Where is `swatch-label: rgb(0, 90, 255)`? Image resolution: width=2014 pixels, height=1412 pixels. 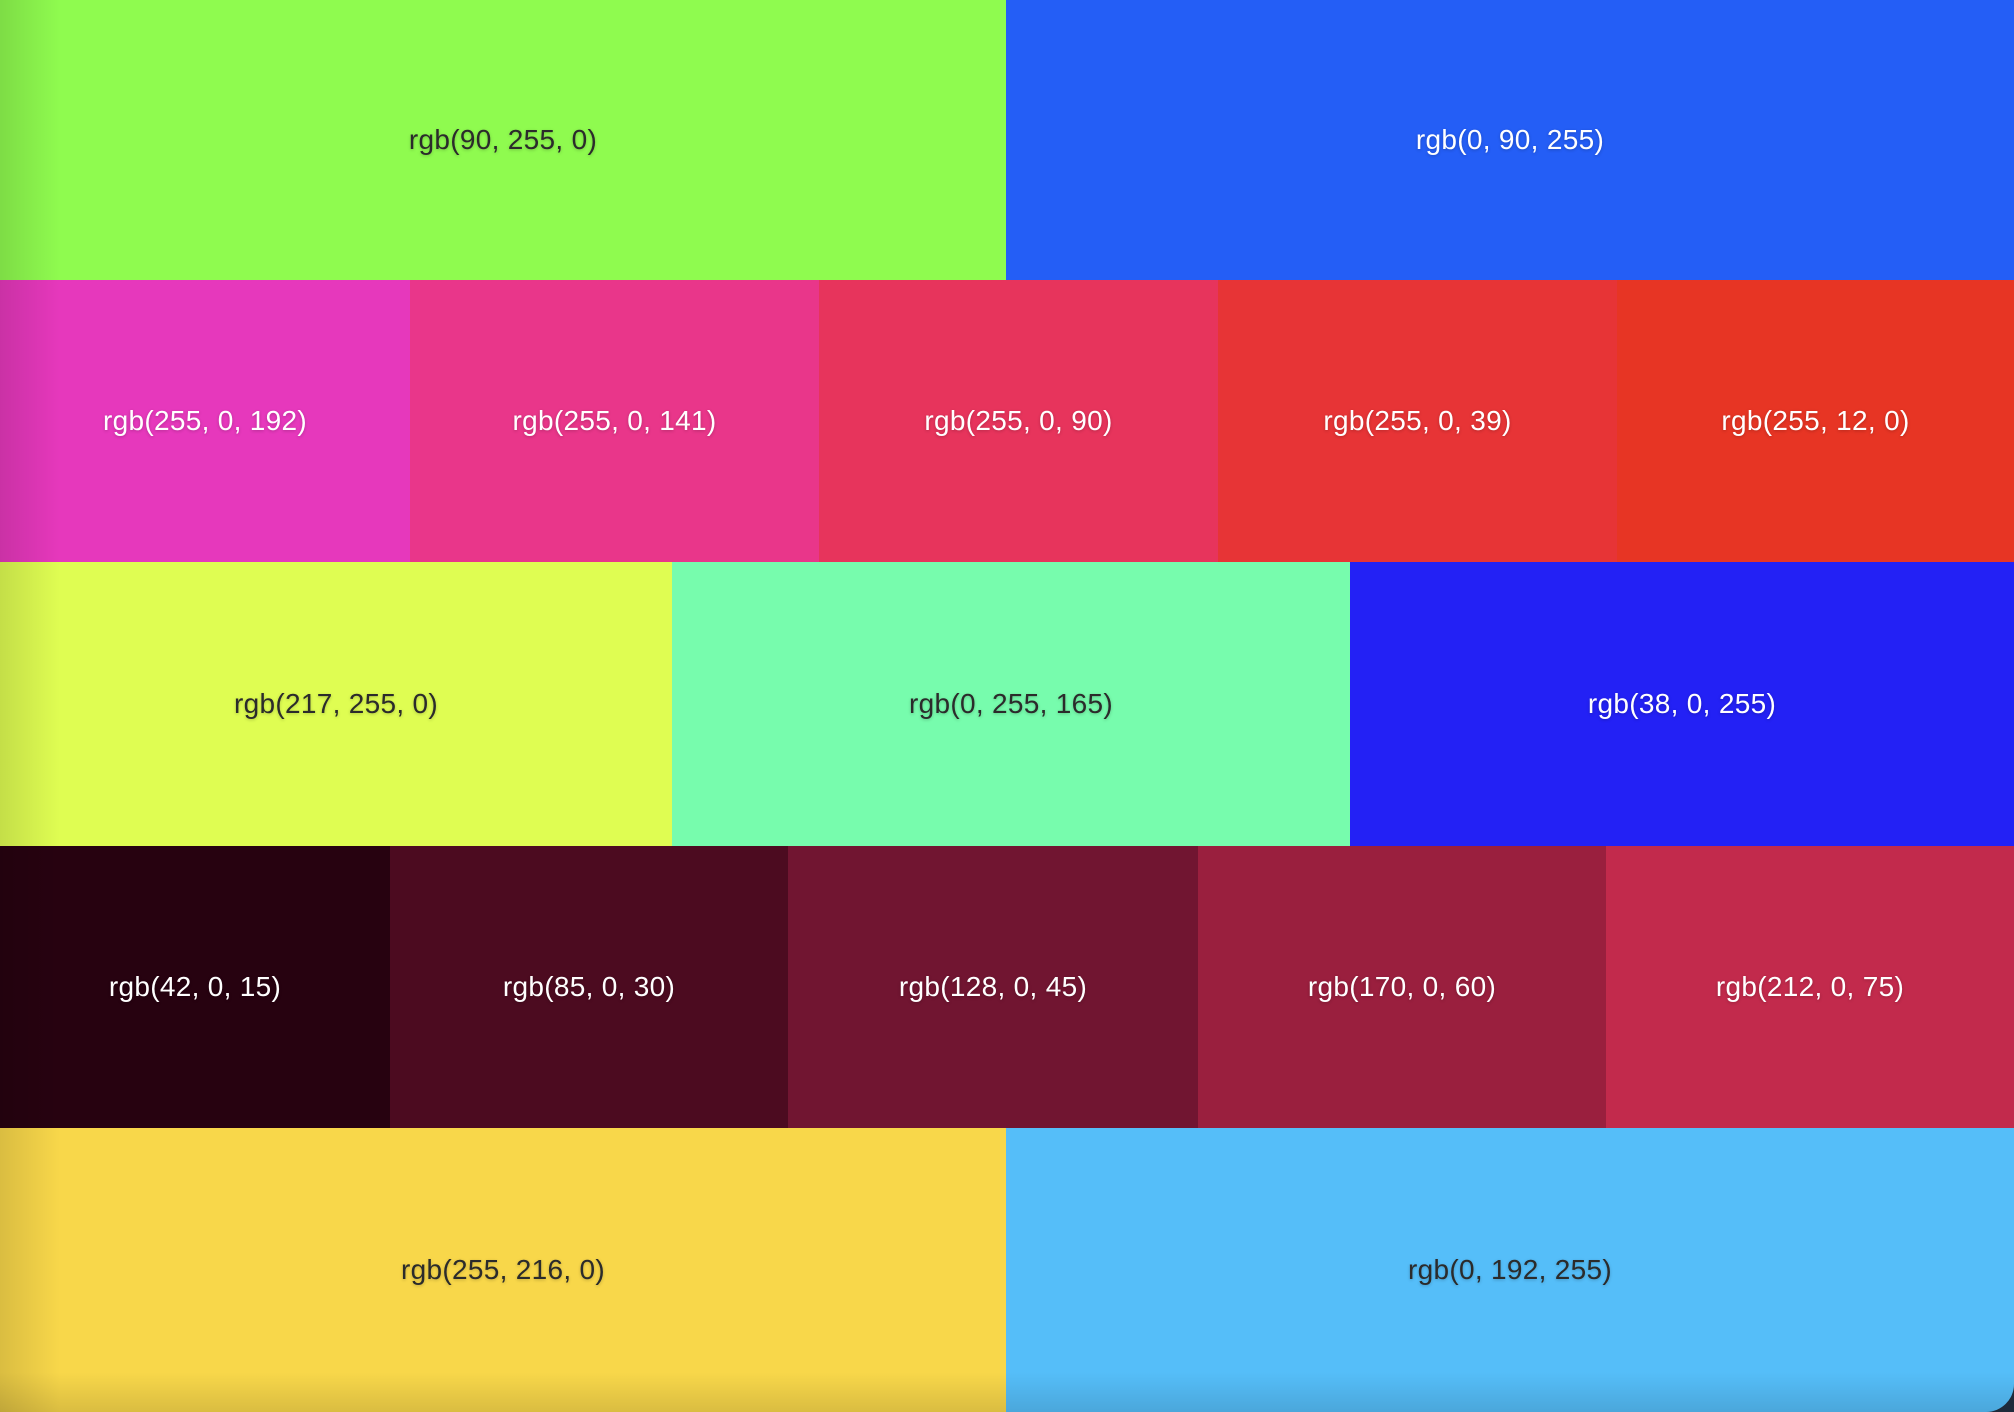 swatch-label: rgb(0, 90, 255) is located at coordinates (1510, 139).